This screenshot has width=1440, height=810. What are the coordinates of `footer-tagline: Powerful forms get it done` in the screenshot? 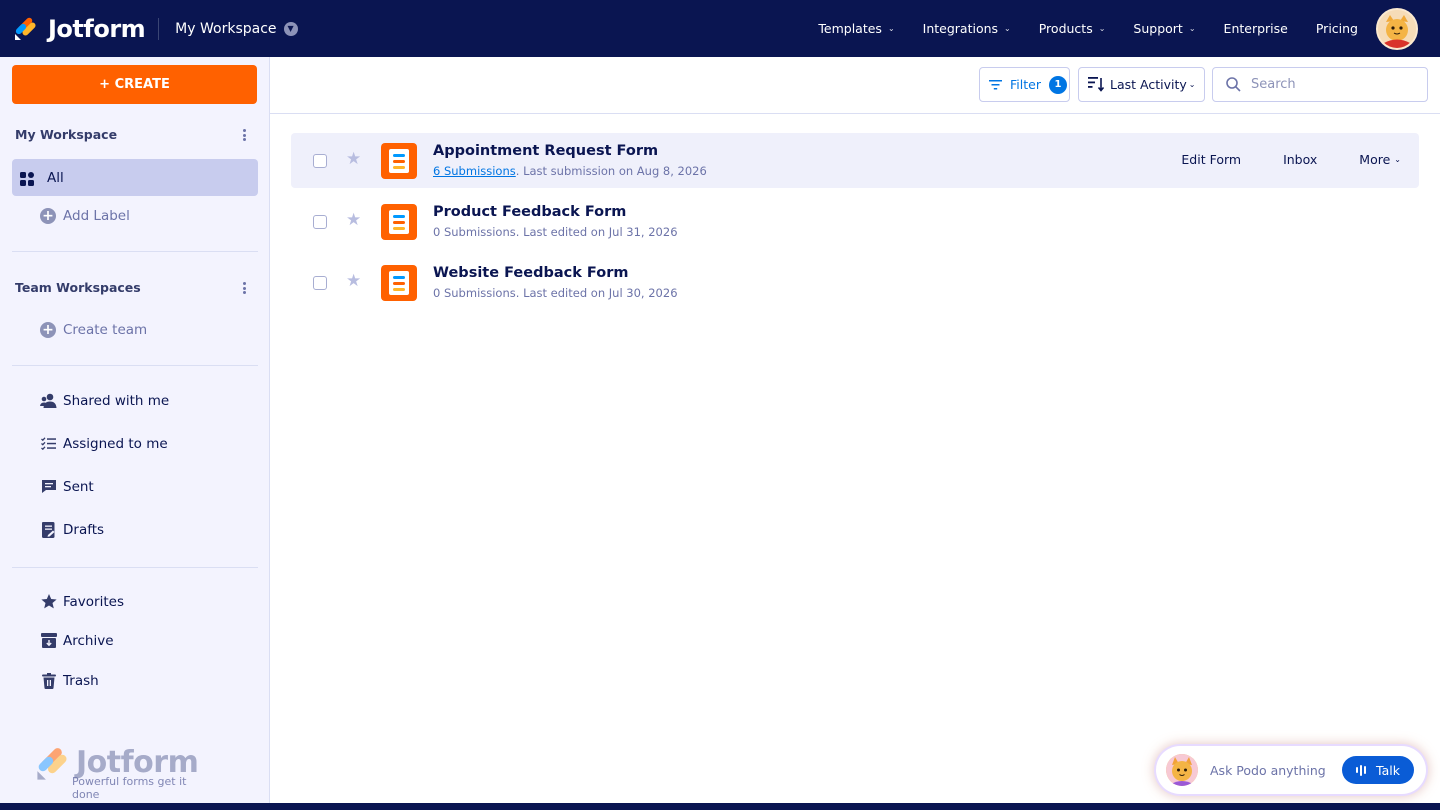 It's located at (129, 788).